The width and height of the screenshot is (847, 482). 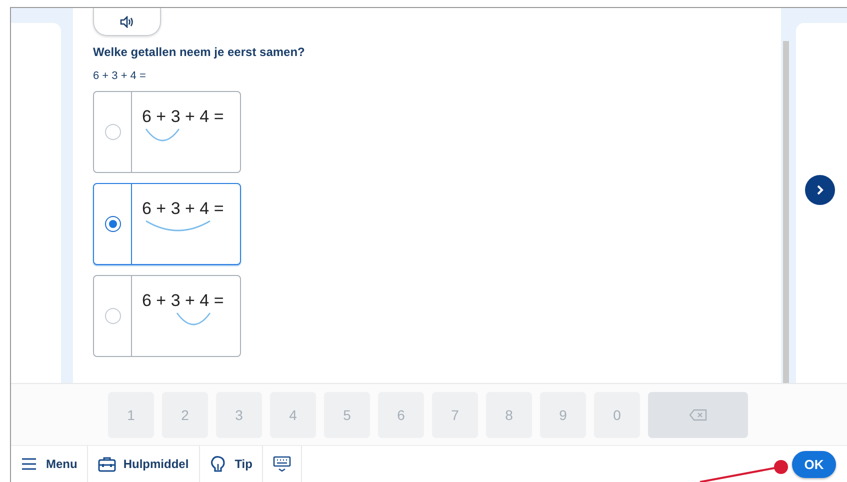 What do you see at coordinates (30, 464) in the screenshot?
I see `menu-icon` at bounding box center [30, 464].